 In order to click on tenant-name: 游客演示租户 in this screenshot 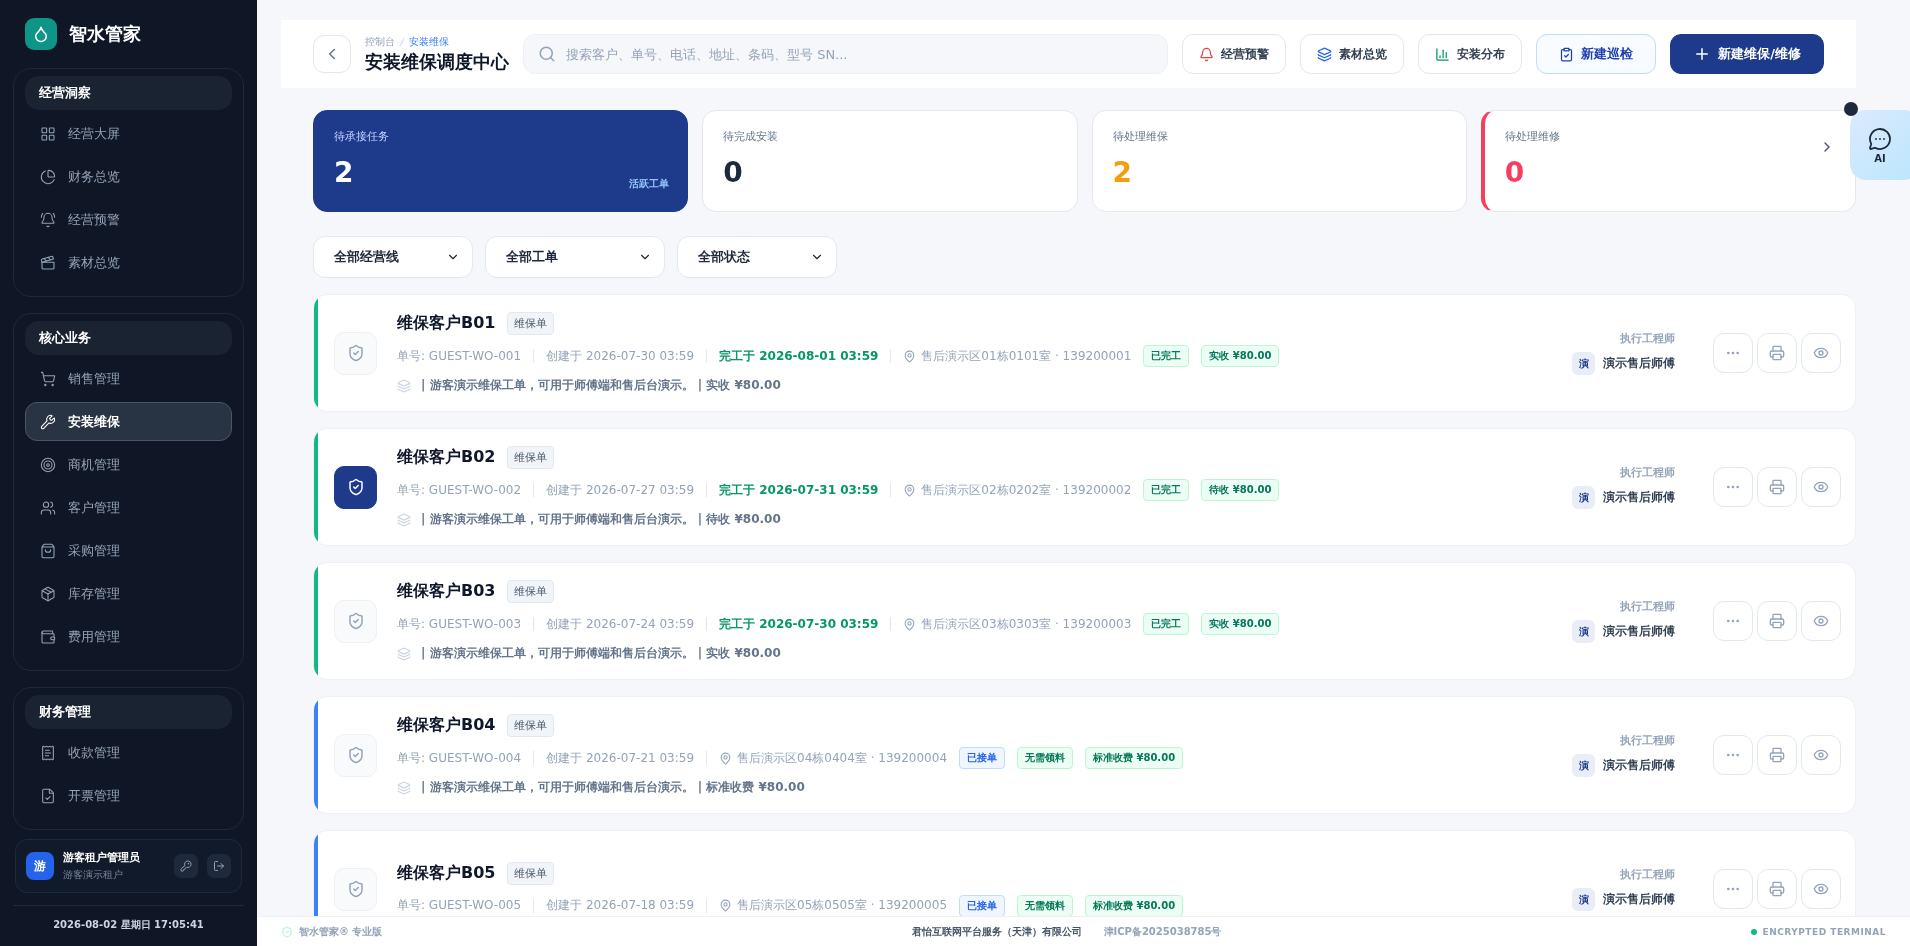, I will do `click(93, 875)`.